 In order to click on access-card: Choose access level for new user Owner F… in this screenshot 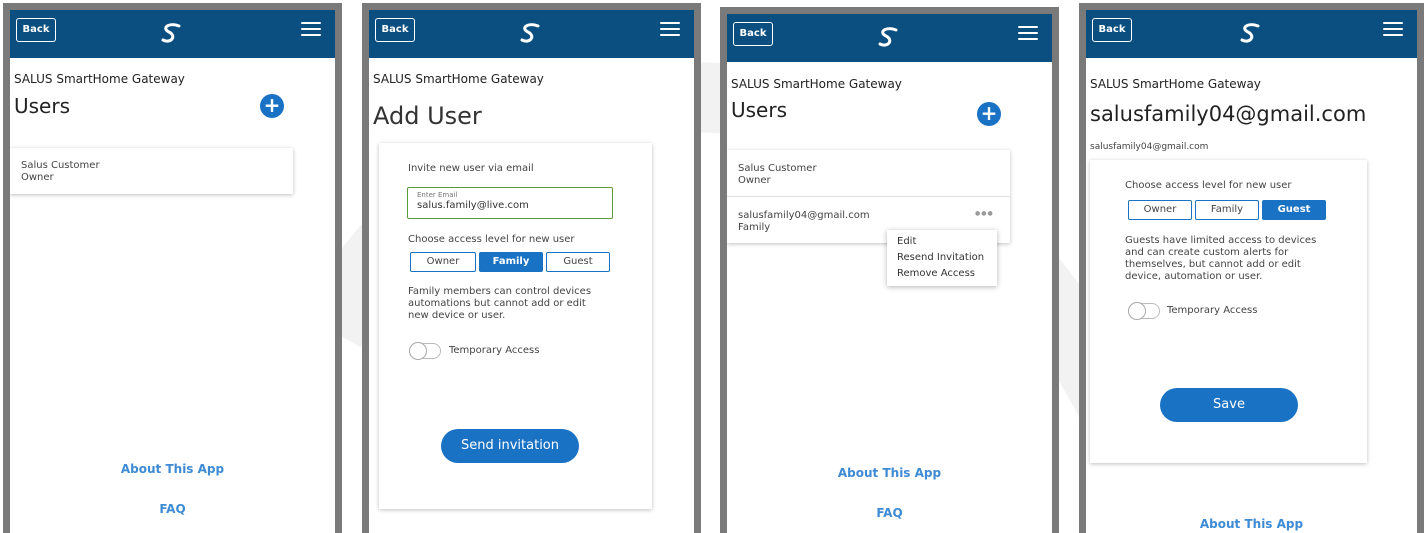, I will do `click(1228, 311)`.